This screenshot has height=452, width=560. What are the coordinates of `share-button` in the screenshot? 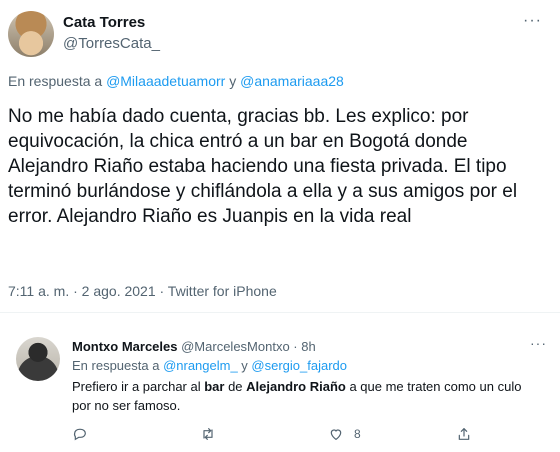 It's located at (464, 434).